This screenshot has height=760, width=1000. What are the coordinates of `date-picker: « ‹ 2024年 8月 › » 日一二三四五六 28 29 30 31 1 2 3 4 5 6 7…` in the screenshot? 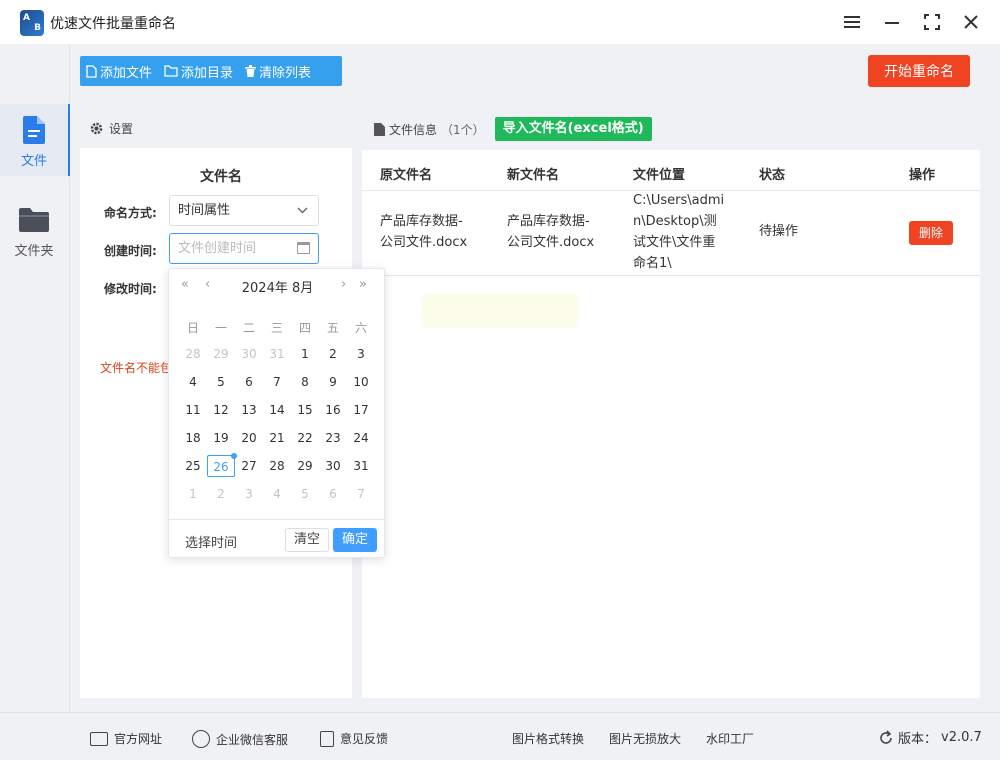 It's located at (276, 413).